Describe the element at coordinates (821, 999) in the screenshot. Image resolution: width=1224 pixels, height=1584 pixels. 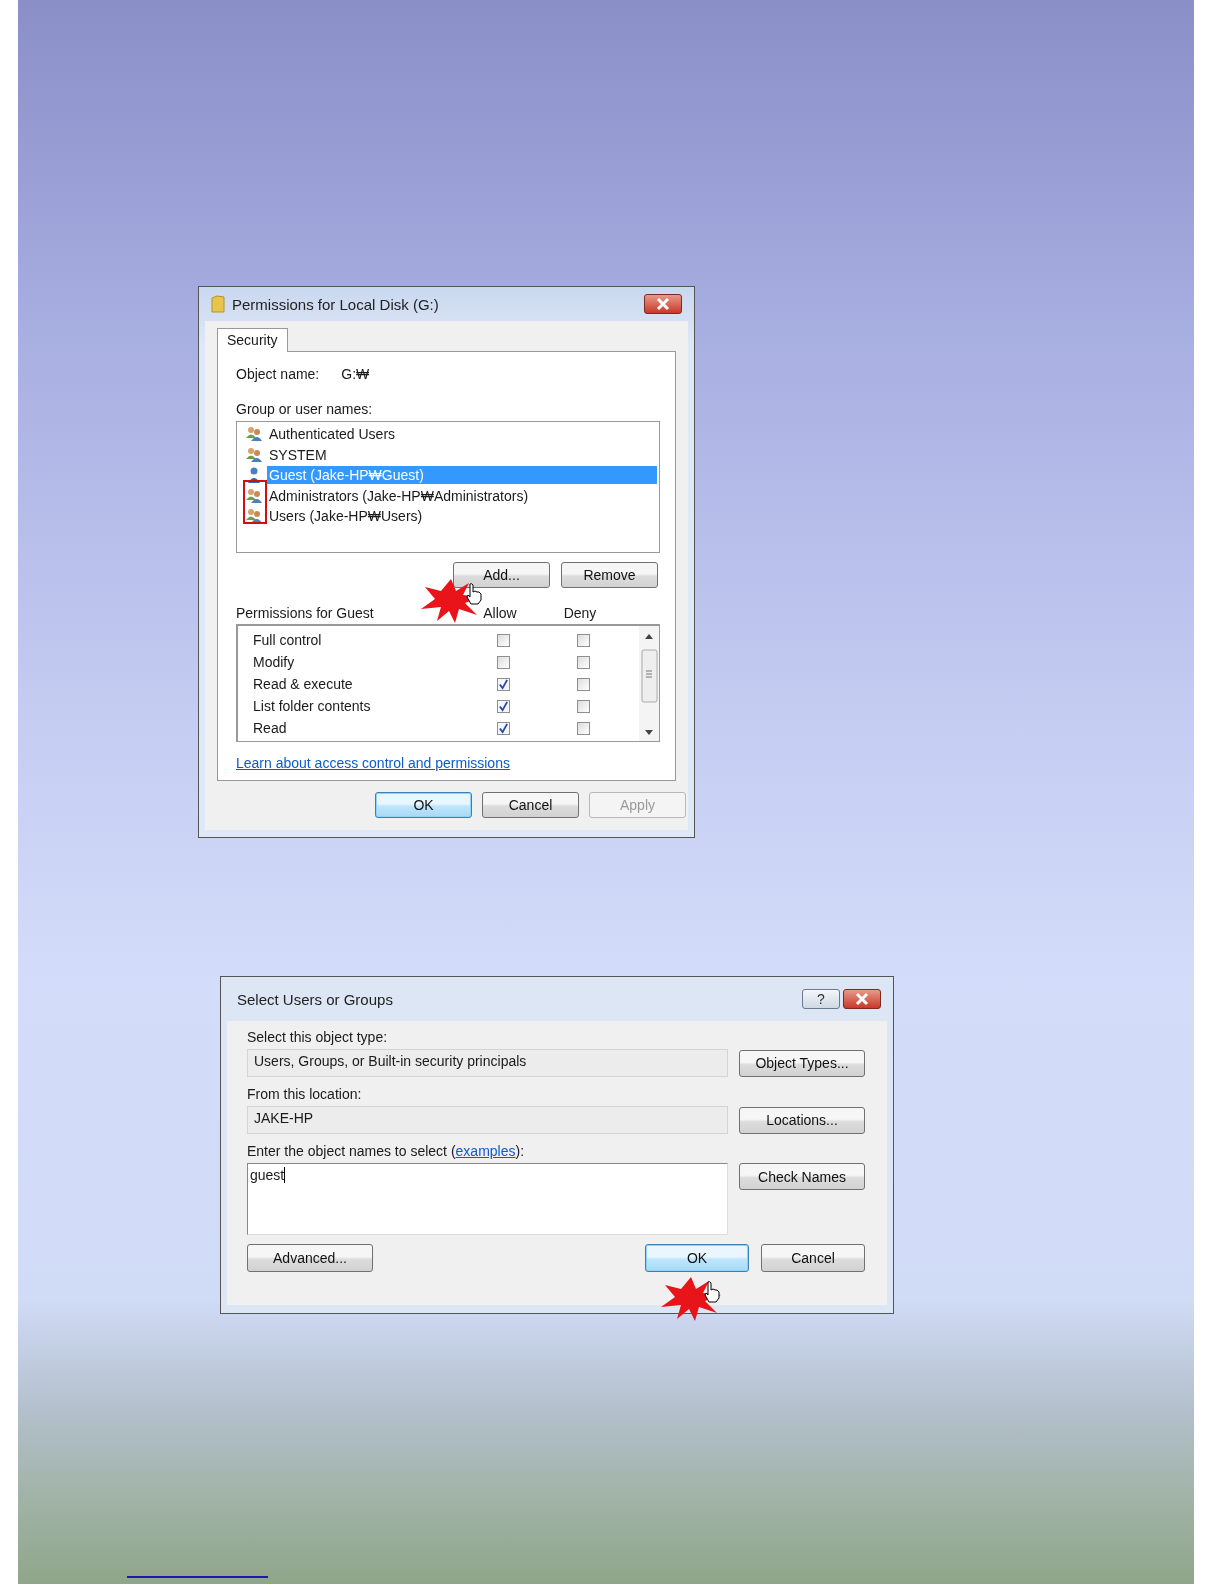
I see `help-button: ?` at that location.